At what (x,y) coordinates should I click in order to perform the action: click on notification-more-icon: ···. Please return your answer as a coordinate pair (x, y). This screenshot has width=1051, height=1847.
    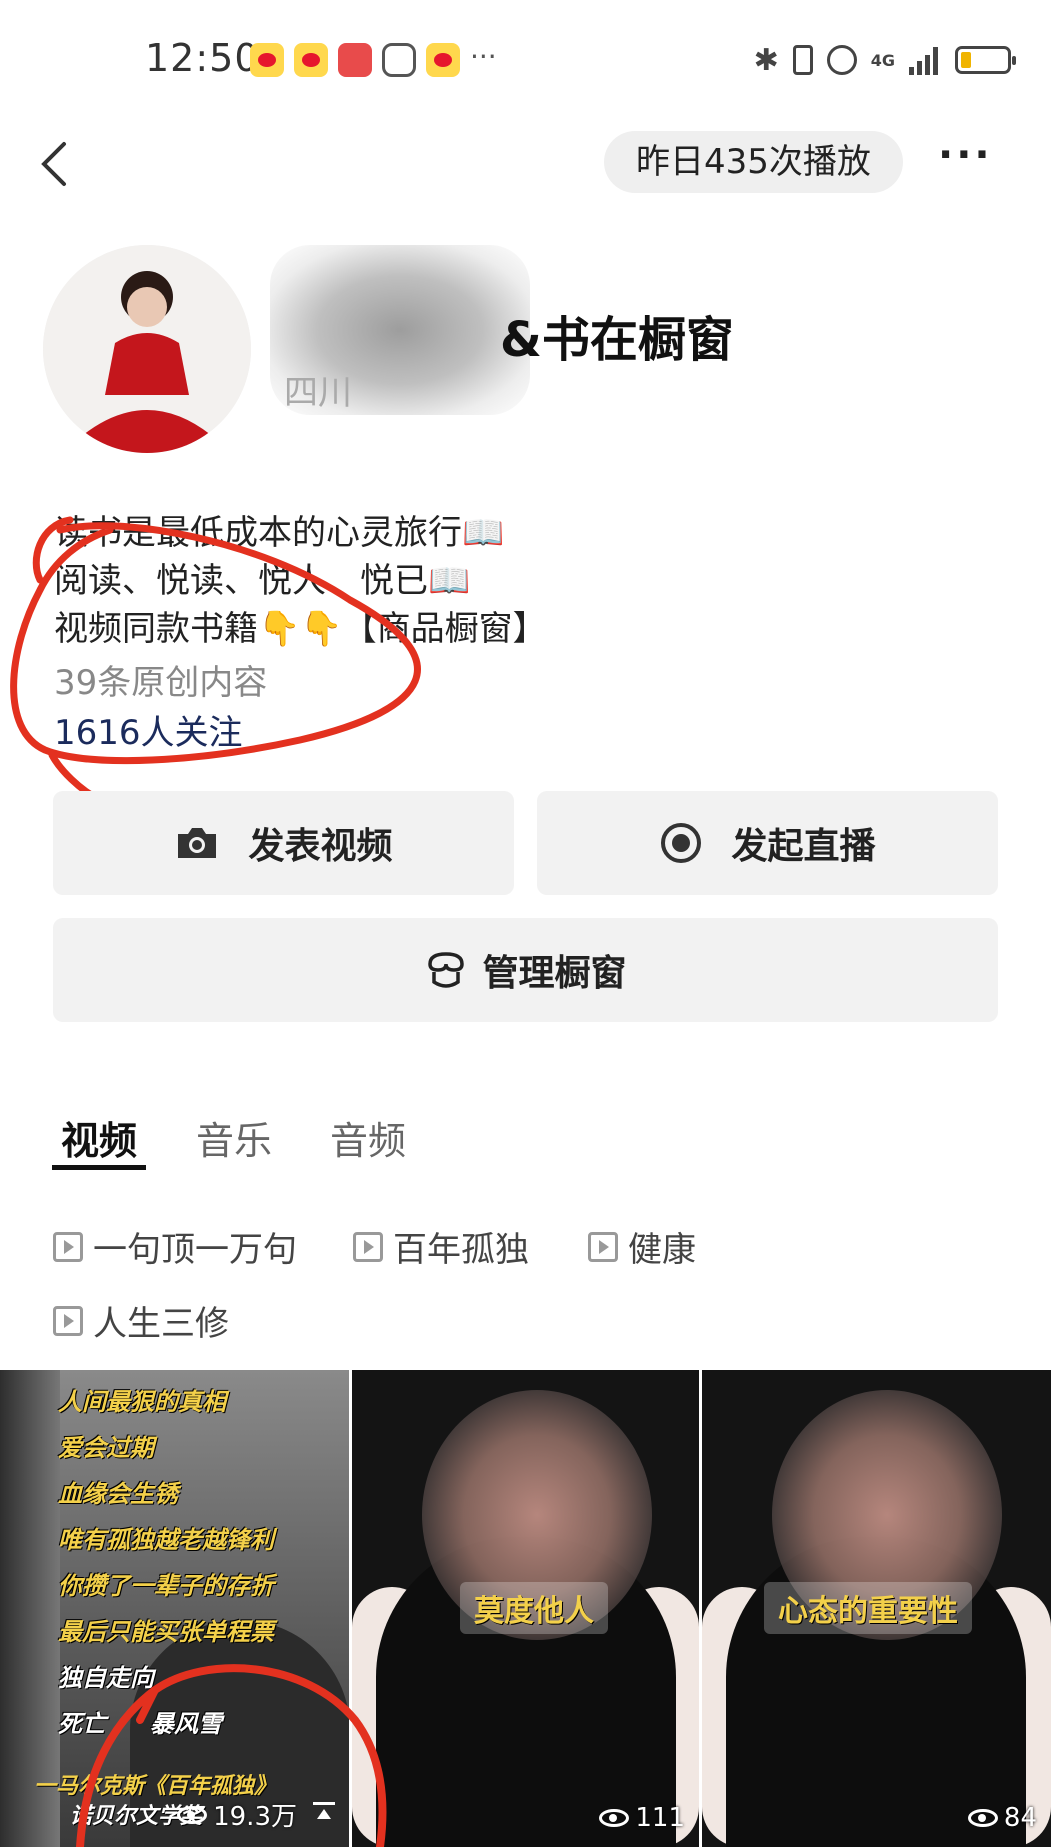
    Looking at the image, I should click on (483, 56).